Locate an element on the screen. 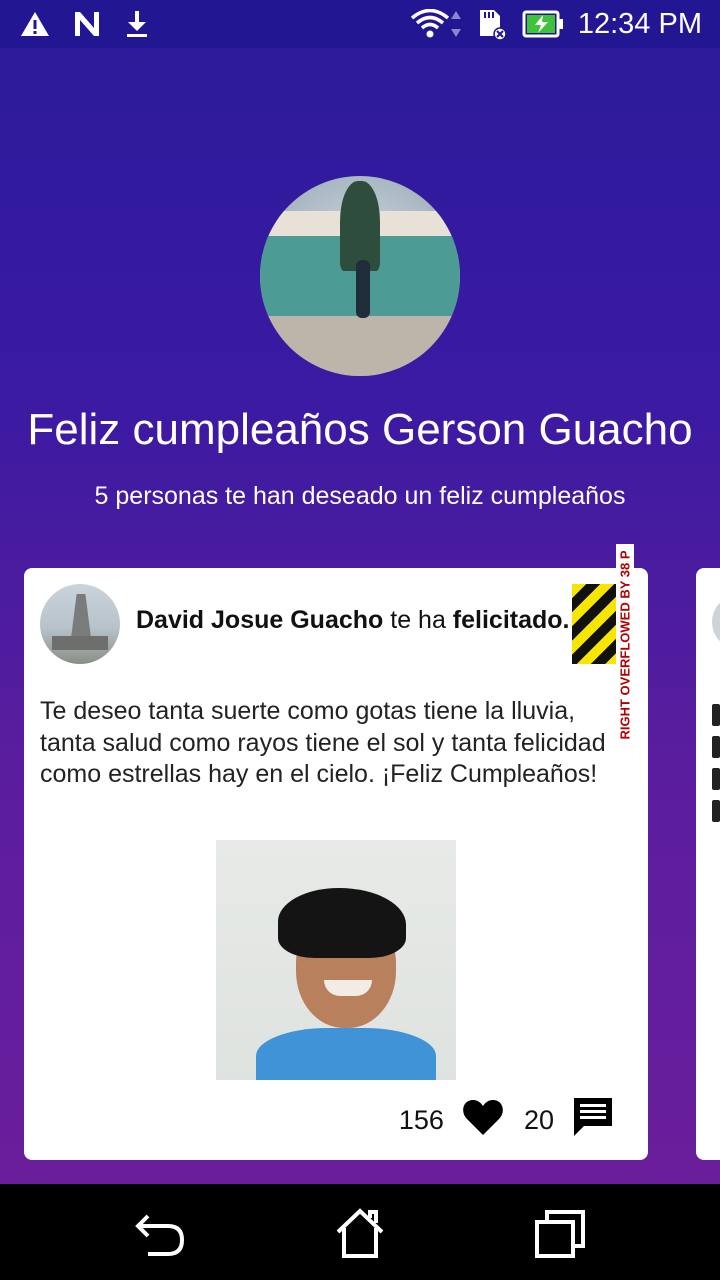 This screenshot has width=720, height=1280. battery-charging-icon is located at coordinates (543, 24).